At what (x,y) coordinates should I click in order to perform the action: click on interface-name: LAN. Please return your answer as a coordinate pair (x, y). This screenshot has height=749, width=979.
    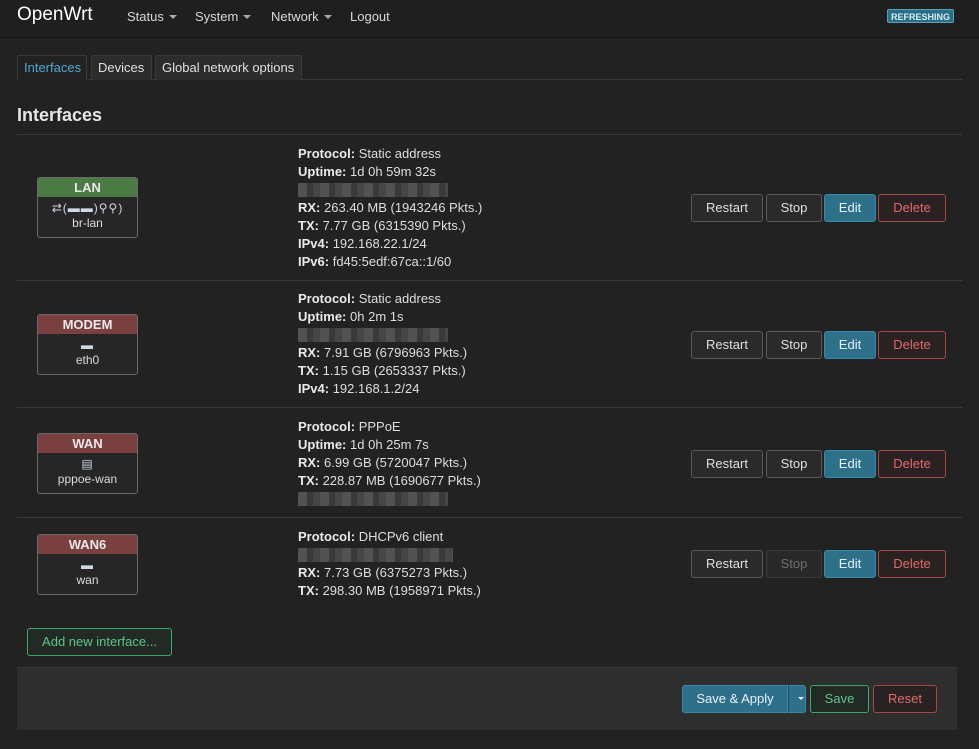
    Looking at the image, I should click on (87, 187).